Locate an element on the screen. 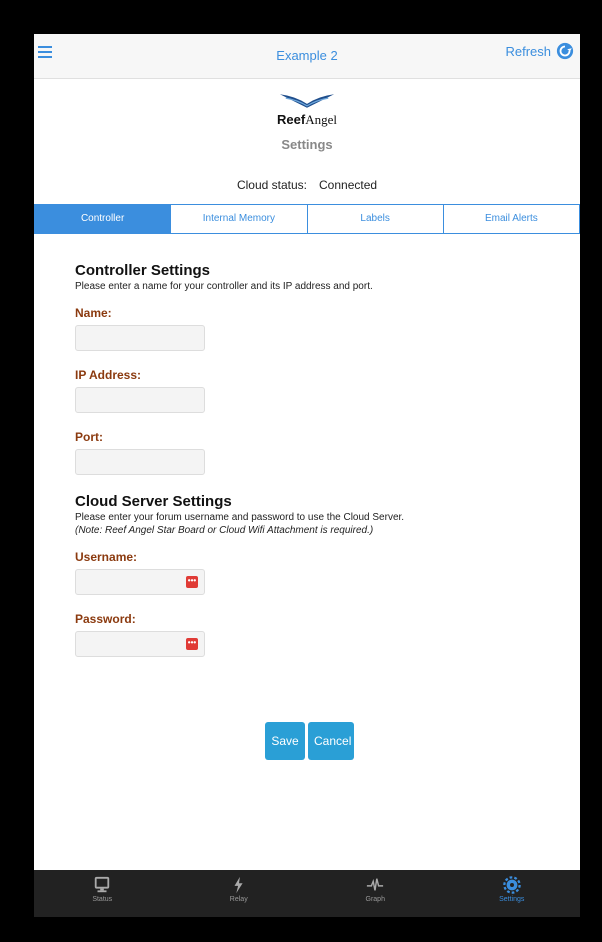  nav-relay-label: Relay is located at coordinates (238, 899).